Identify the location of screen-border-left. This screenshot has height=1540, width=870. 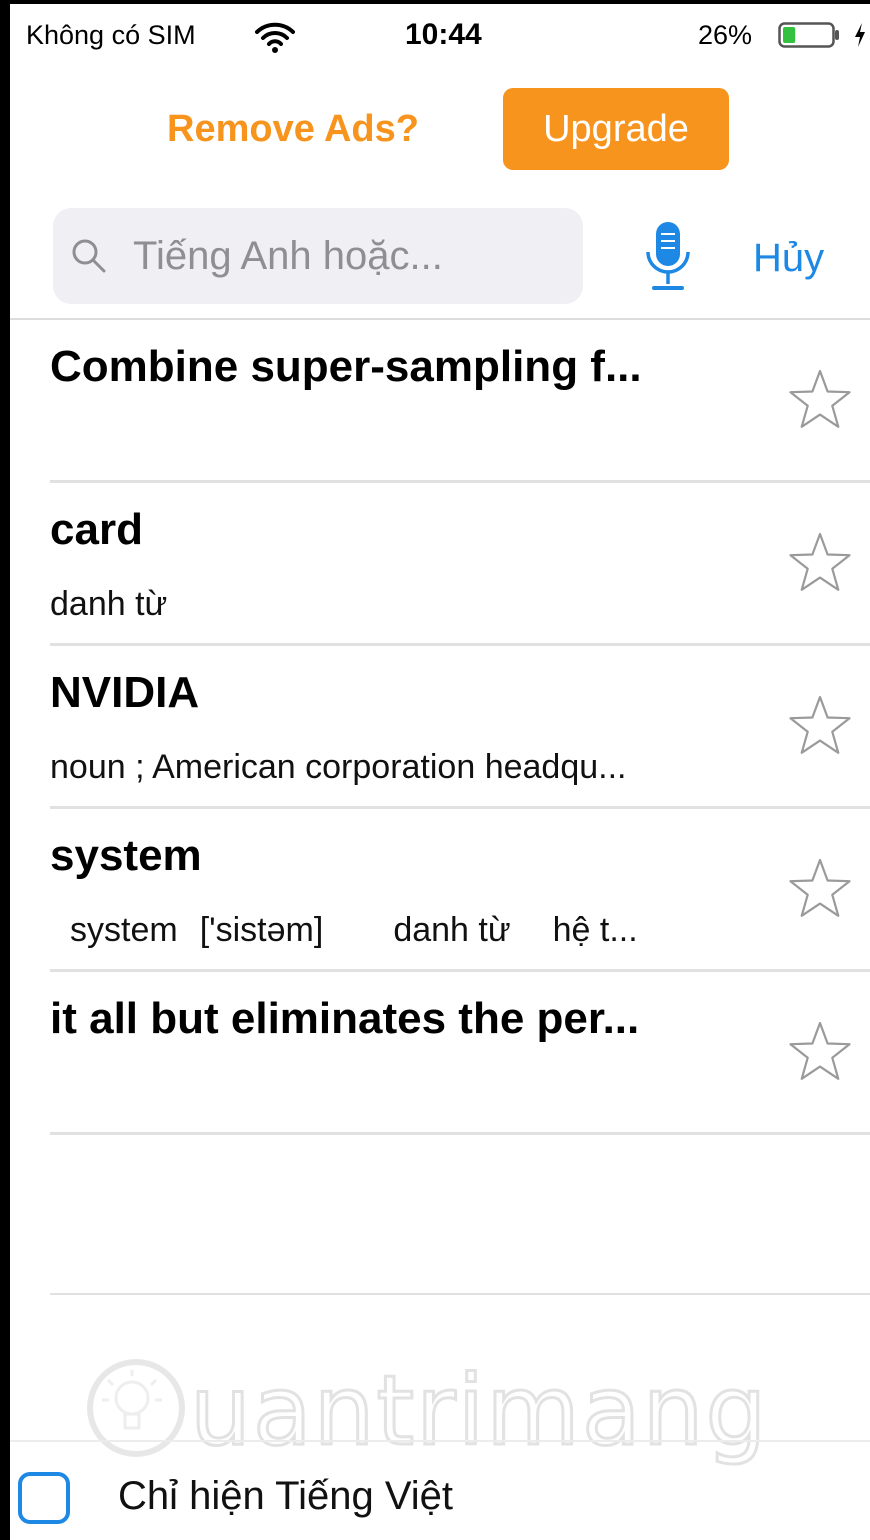
(5, 770).